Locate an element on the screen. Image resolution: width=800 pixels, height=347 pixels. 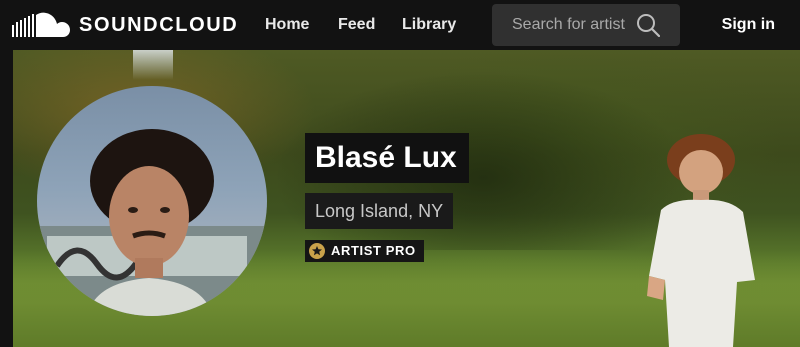
search-input is located at coordinates (567, 25).